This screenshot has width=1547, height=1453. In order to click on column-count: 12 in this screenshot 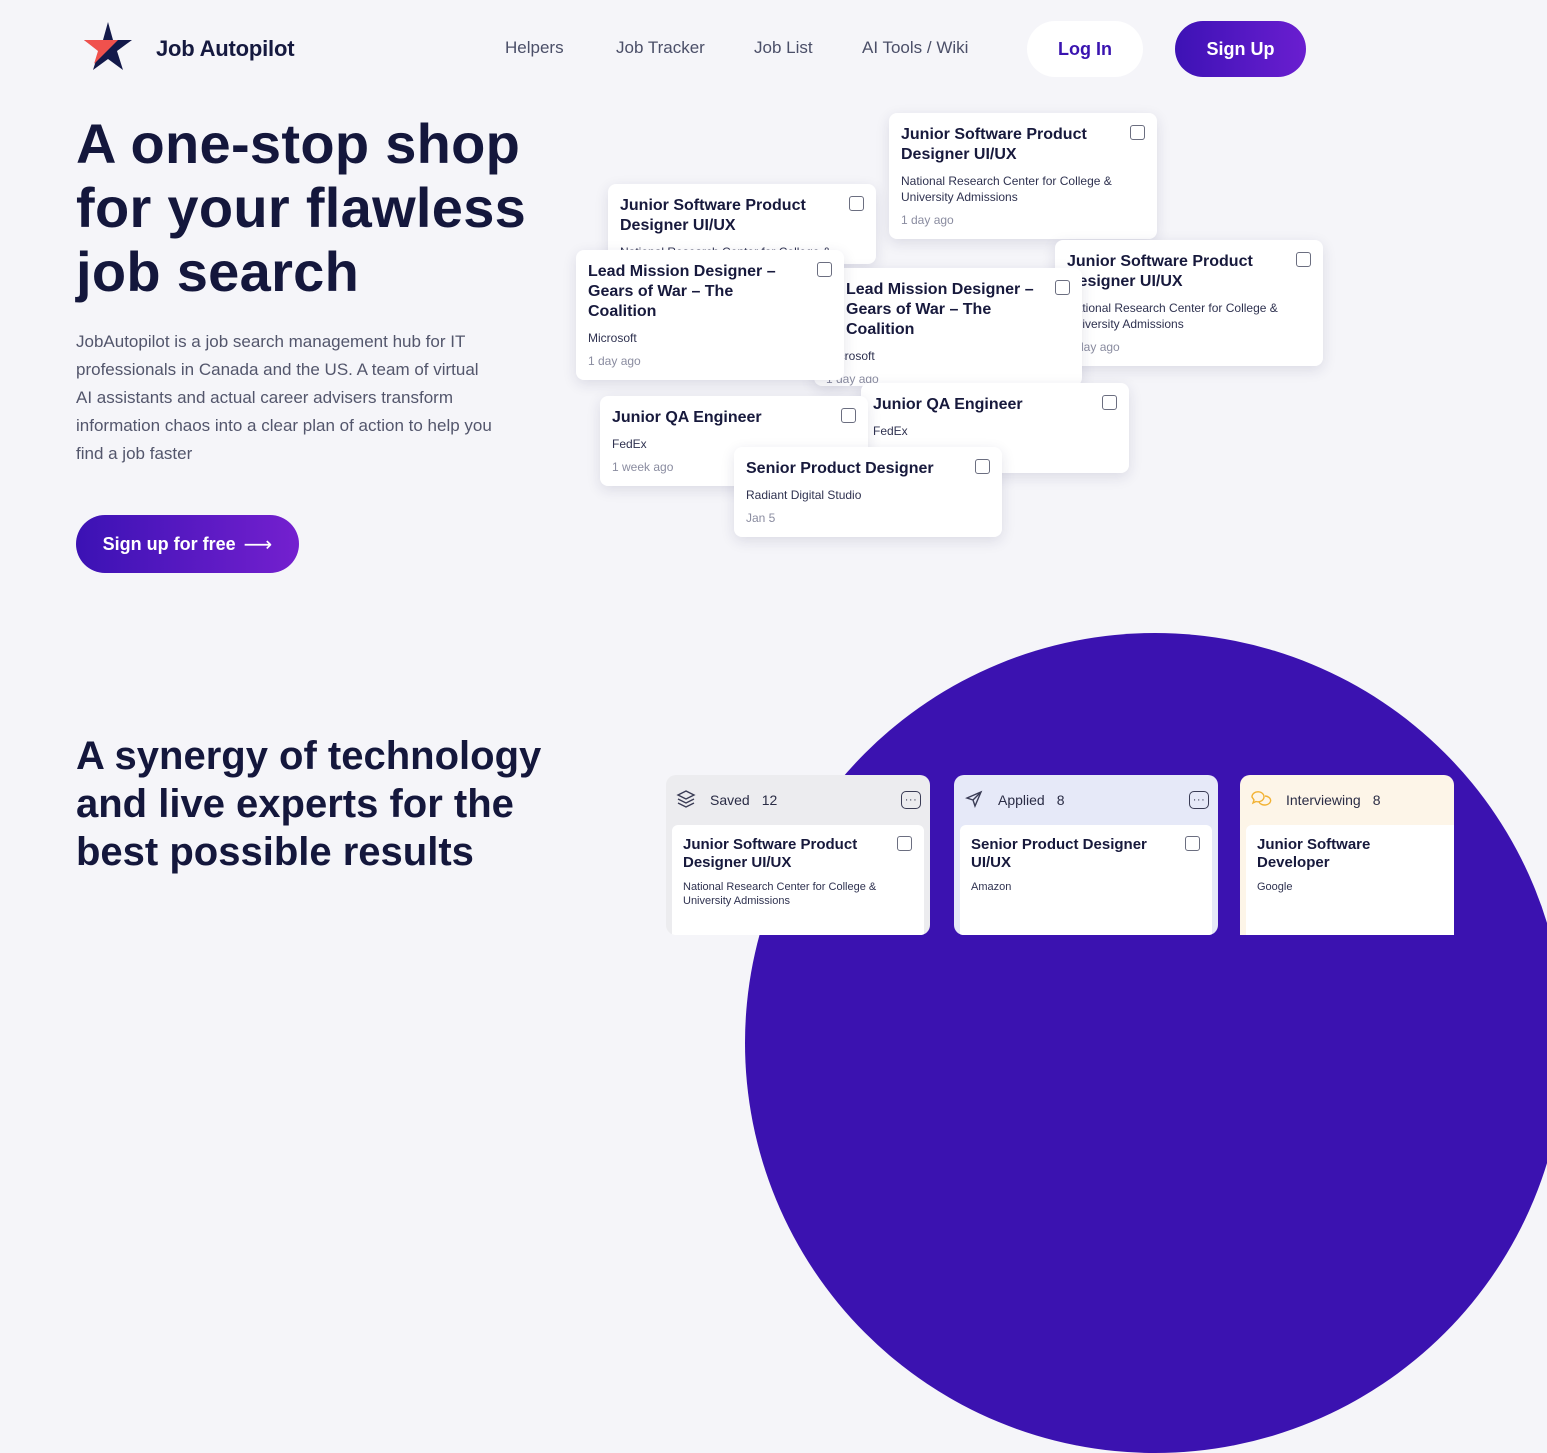, I will do `click(769, 800)`.